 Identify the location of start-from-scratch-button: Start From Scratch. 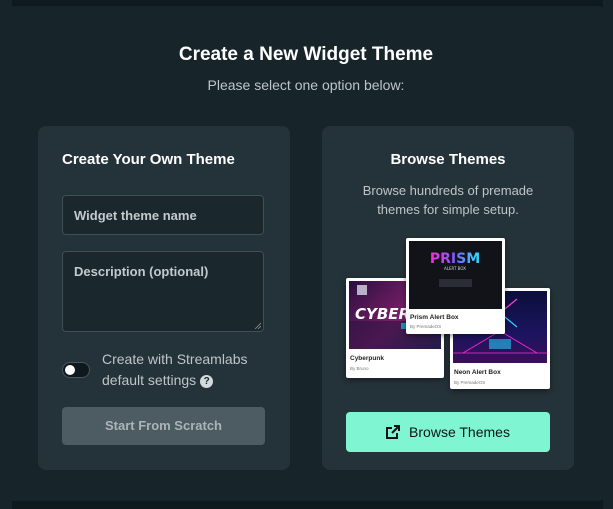
(163, 426).